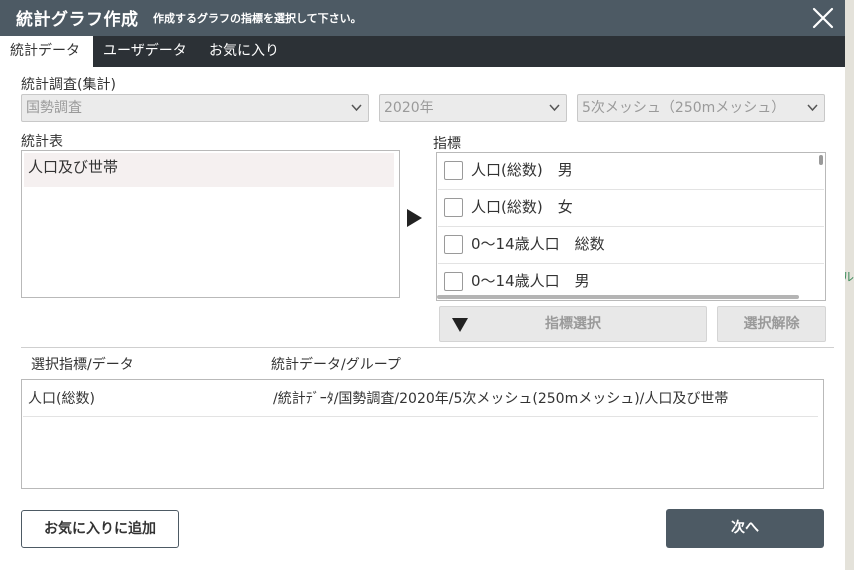  I want to click on horizontal-scrollbar, so click(618, 297).